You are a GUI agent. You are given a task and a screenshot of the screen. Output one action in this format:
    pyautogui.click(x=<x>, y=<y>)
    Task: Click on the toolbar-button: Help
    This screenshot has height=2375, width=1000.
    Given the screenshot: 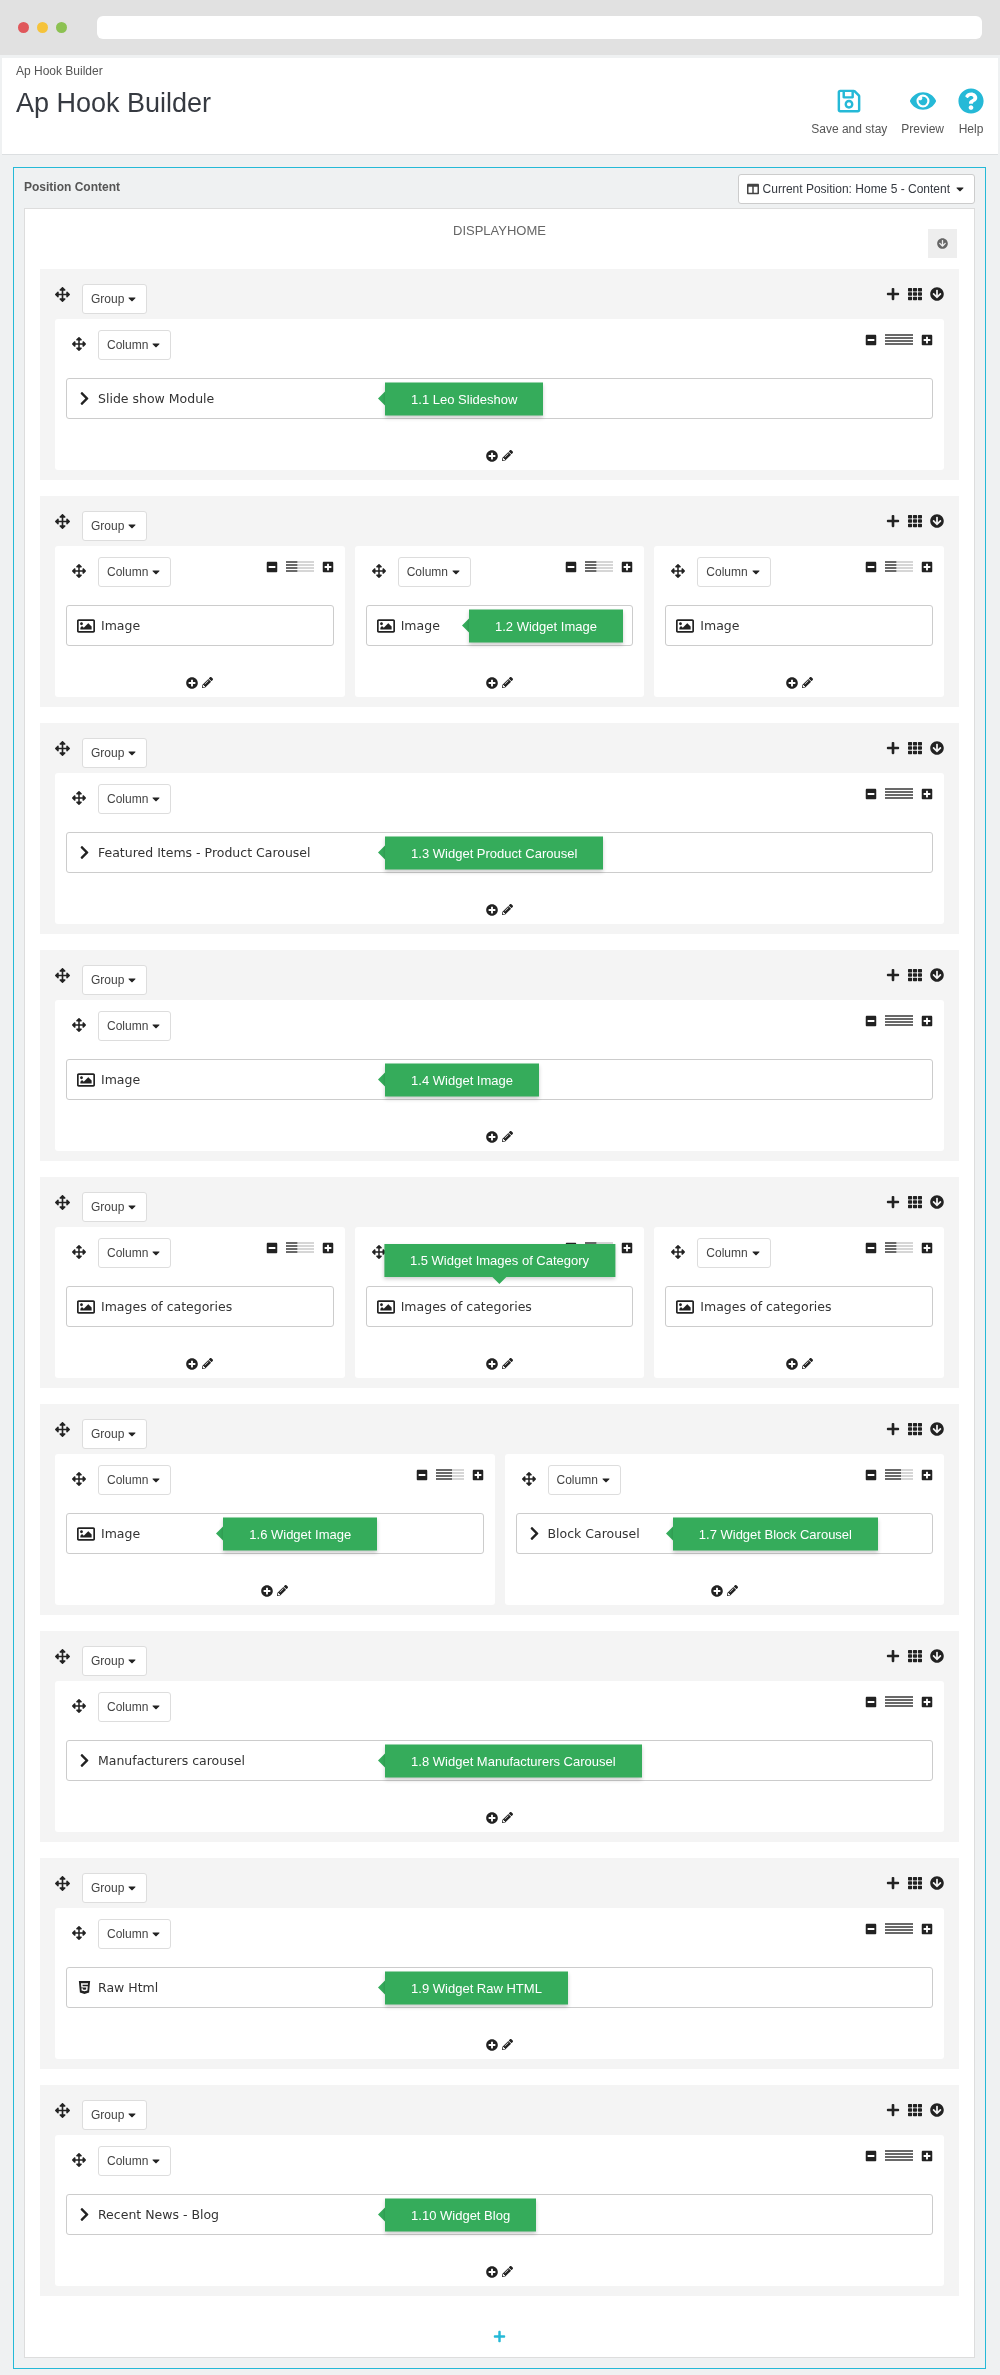 What is the action you would take?
    pyautogui.click(x=971, y=112)
    